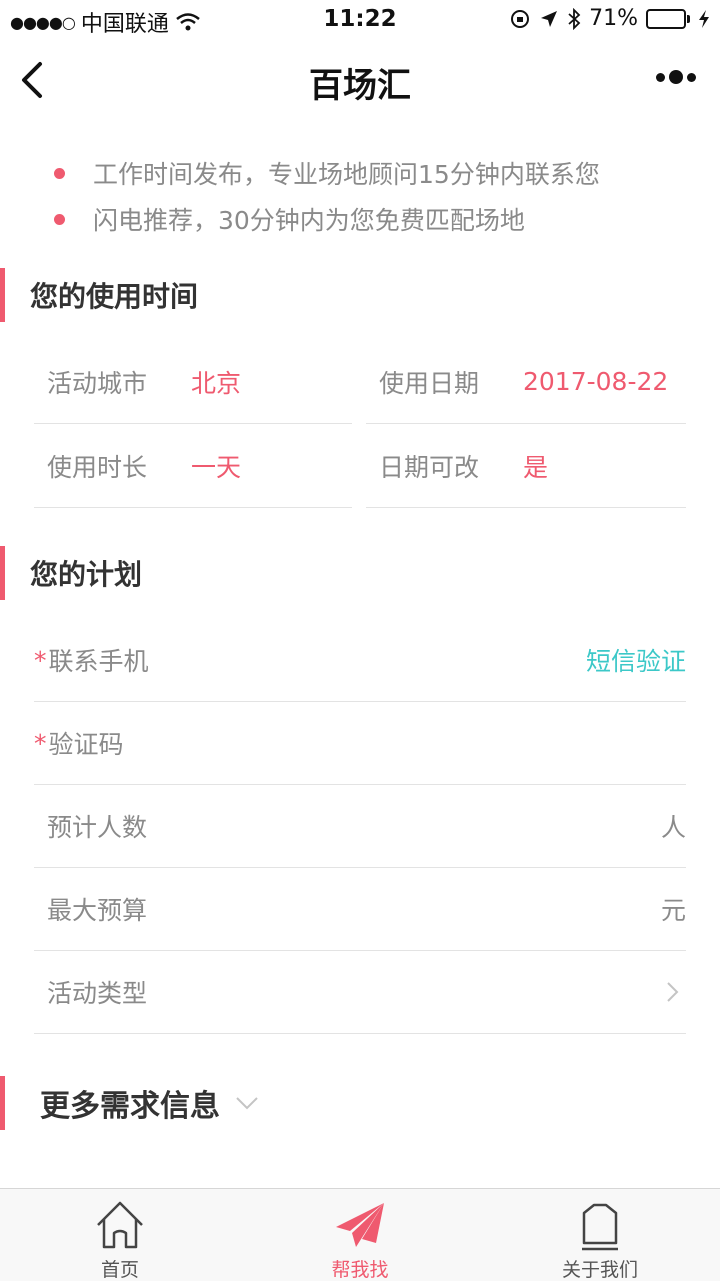 This screenshot has width=720, height=1281. What do you see at coordinates (247, 1103) in the screenshot?
I see `chevron-down-icon` at bounding box center [247, 1103].